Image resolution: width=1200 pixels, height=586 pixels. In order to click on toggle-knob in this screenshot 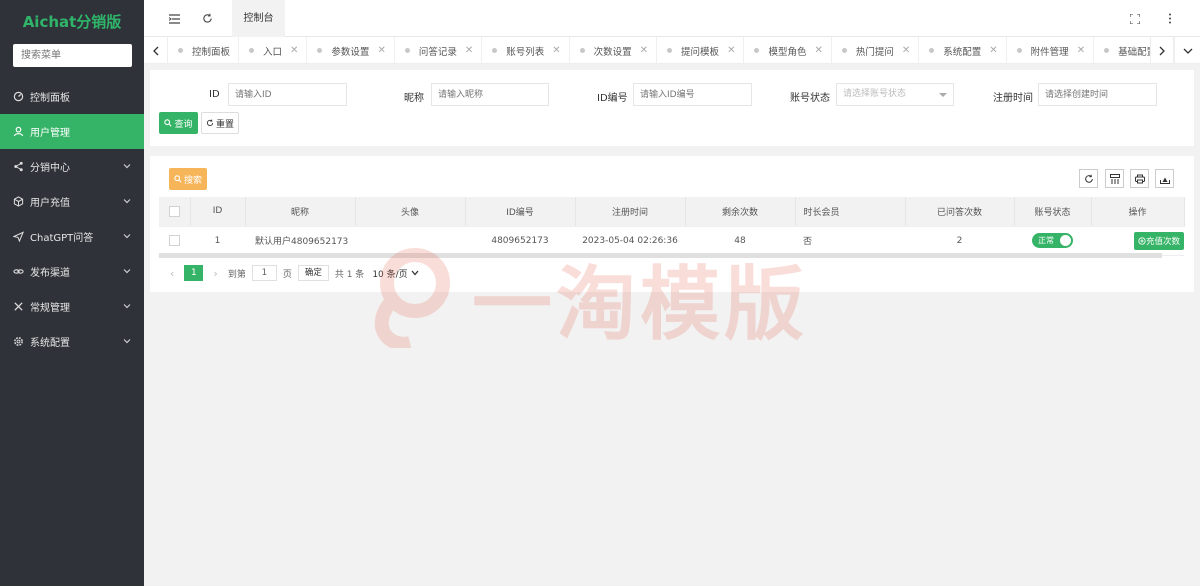, I will do `click(1065, 240)`.